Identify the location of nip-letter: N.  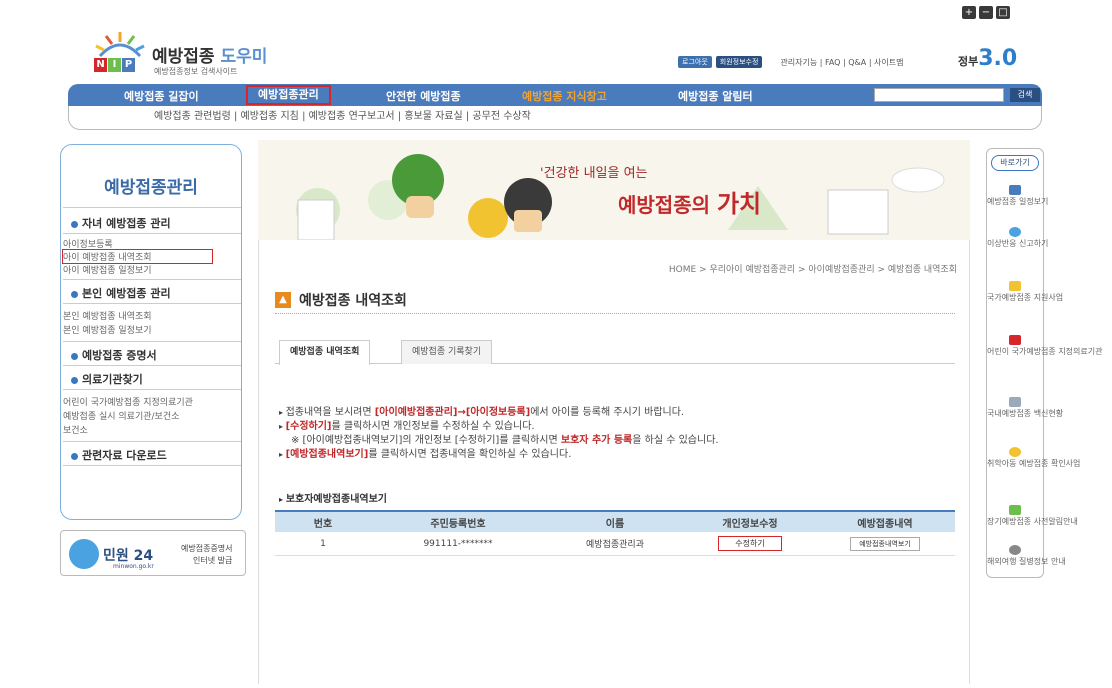
(100, 65).